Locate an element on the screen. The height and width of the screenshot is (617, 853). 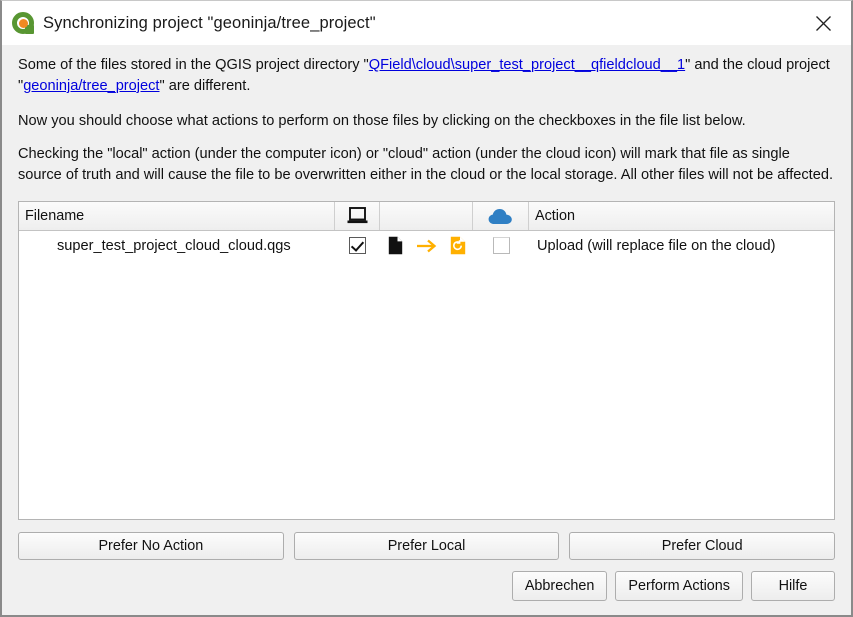
cell-action: Upload (will replace file on the cloud) is located at coordinates (681, 245).